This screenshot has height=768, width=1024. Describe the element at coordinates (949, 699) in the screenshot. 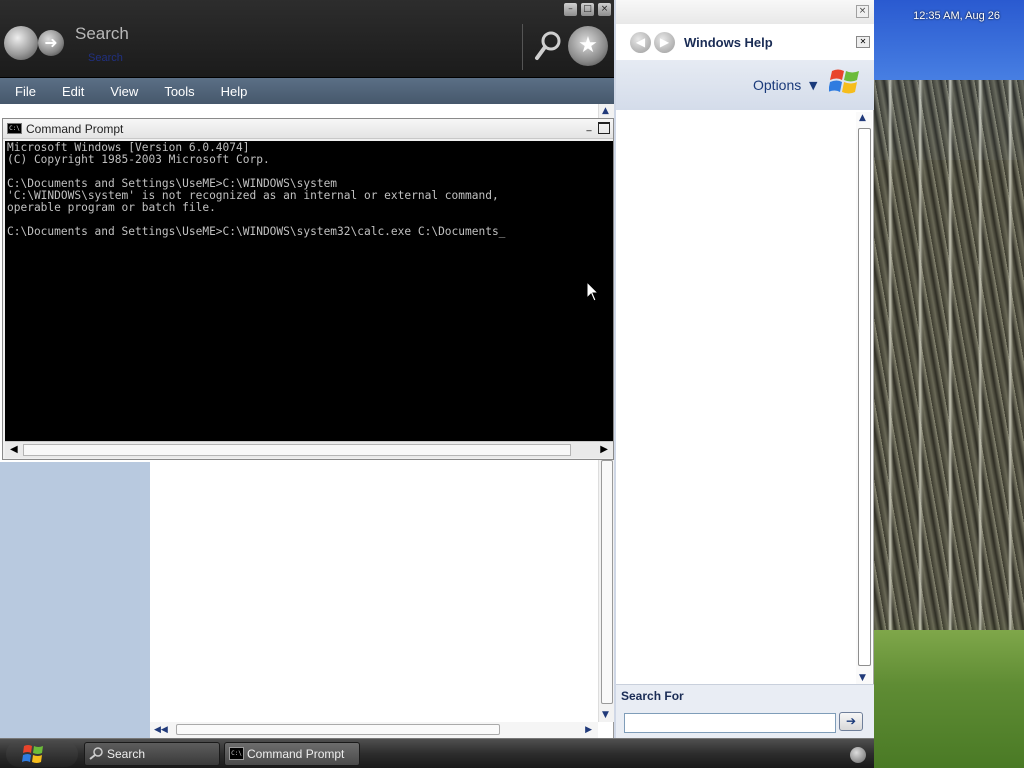

I see `desktop-grass` at that location.